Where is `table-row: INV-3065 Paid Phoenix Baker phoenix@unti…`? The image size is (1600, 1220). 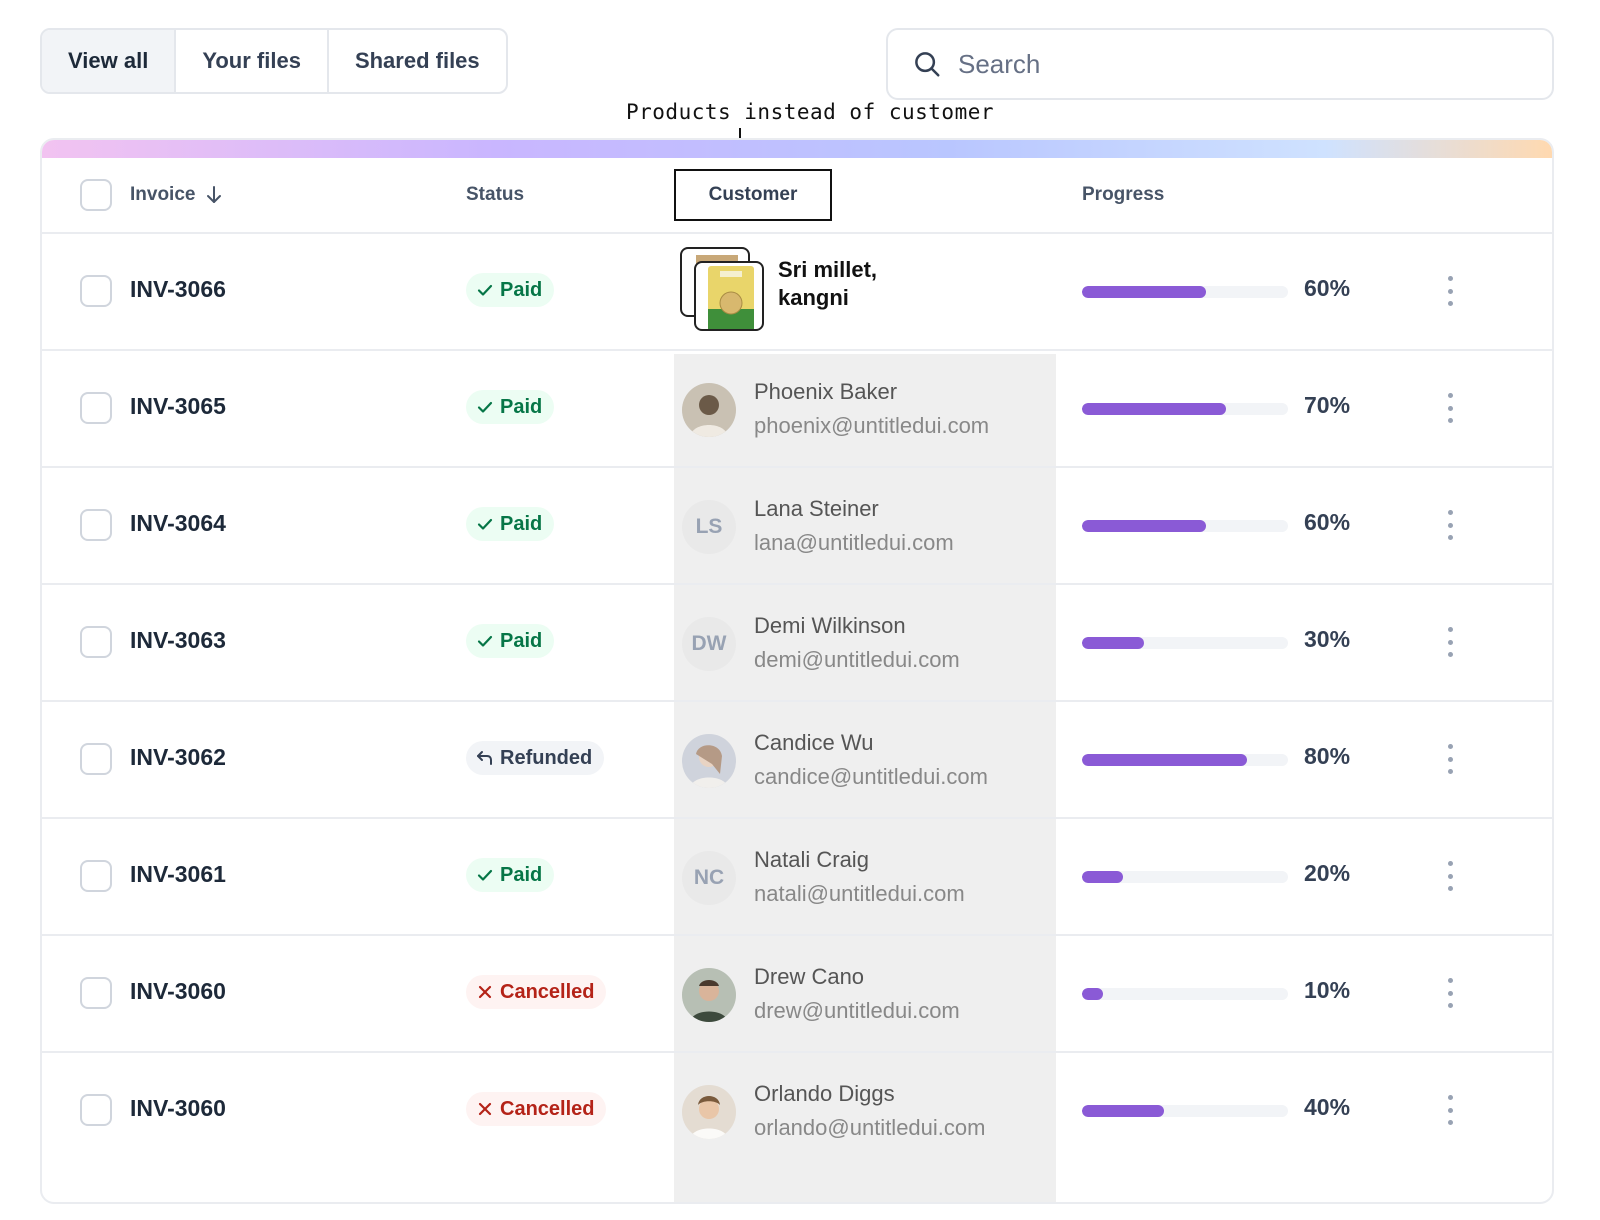 table-row: INV-3065 Paid Phoenix Baker phoenix@unti… is located at coordinates (797, 409).